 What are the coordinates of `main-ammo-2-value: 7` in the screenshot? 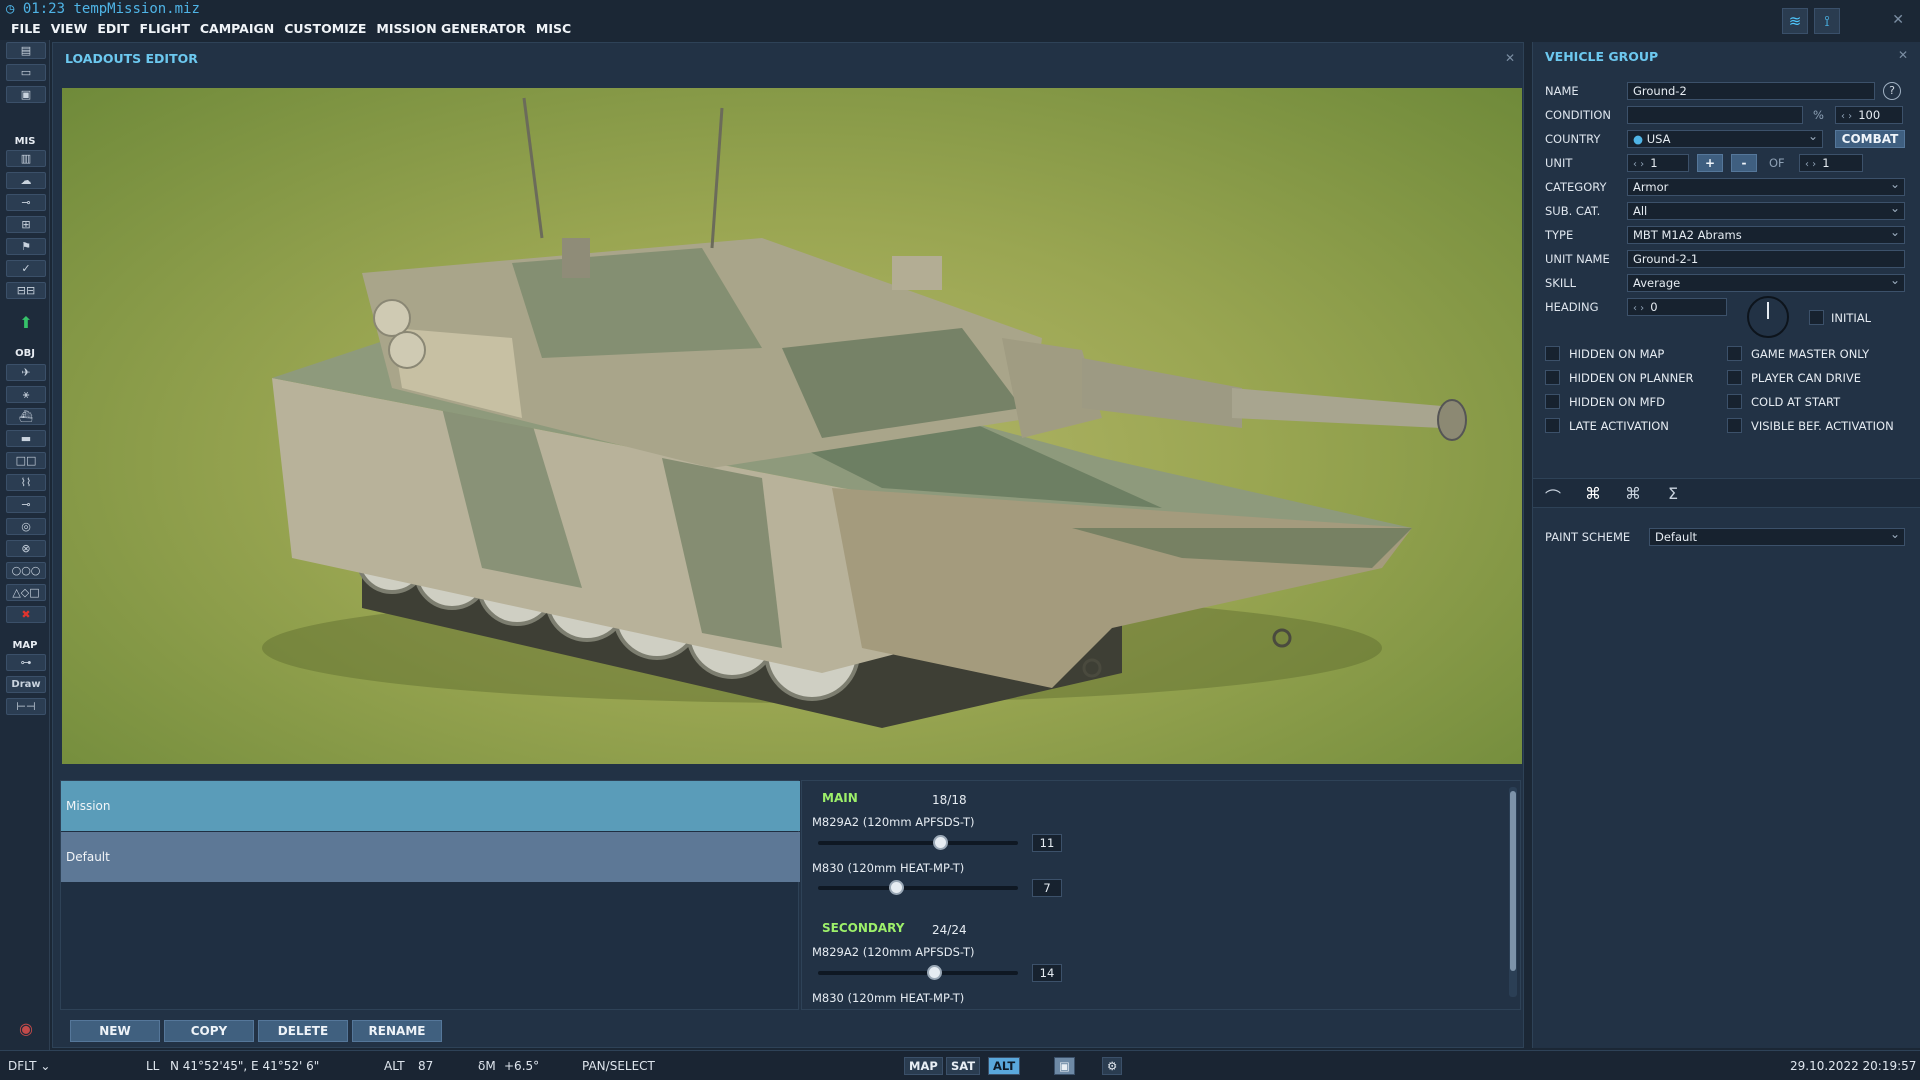 It's located at (1047, 888).